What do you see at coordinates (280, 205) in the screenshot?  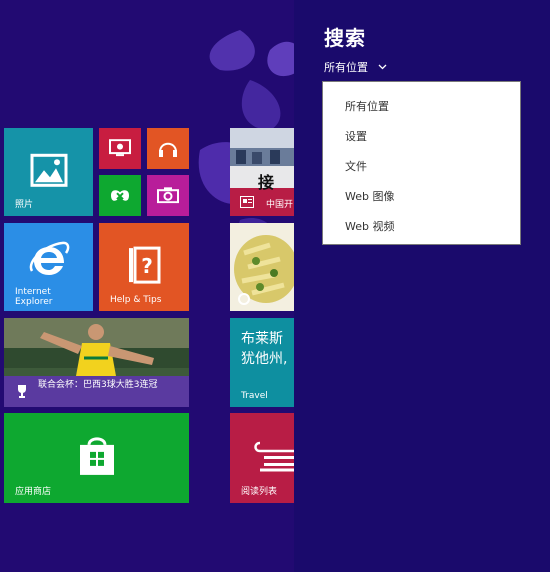 I see `news-caption: 中国开` at bounding box center [280, 205].